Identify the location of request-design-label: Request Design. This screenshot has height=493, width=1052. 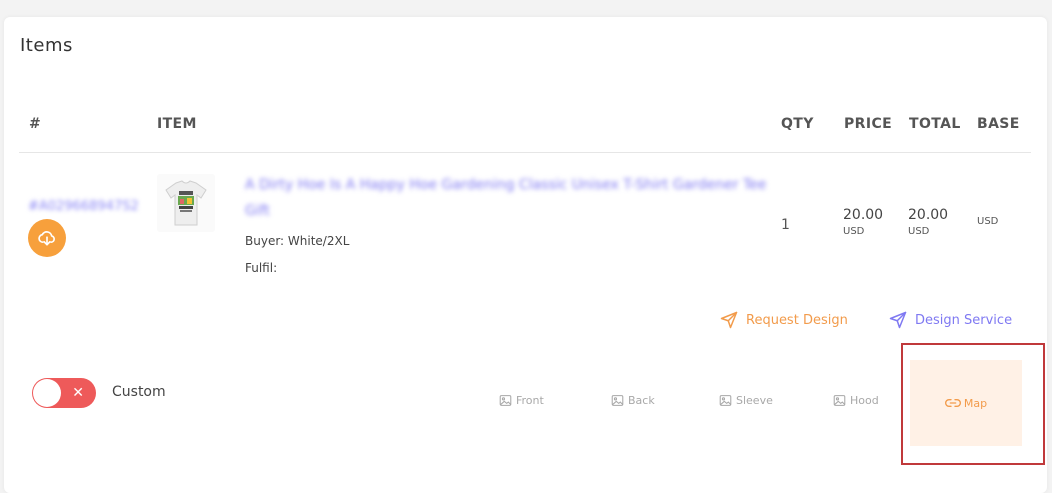
(797, 320).